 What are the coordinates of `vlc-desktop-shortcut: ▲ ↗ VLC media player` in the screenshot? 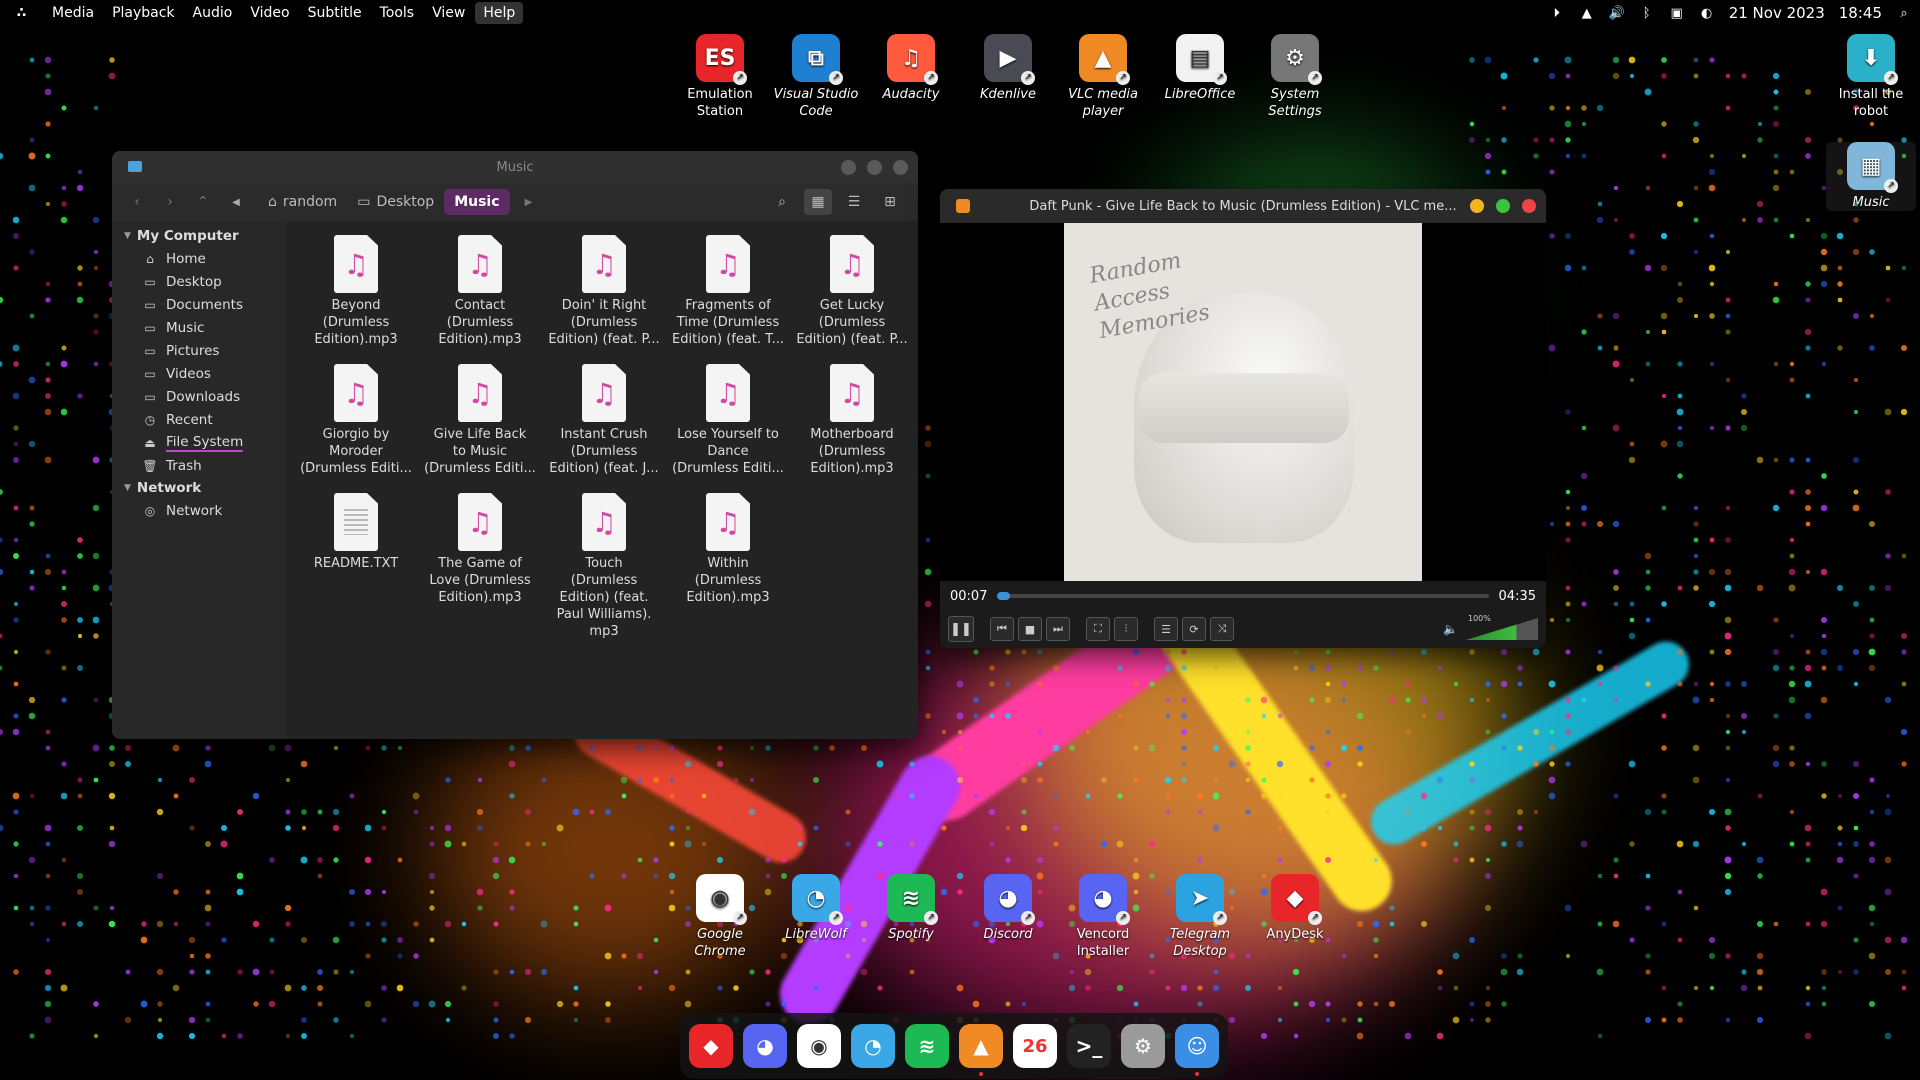 It's located at (1103, 77).